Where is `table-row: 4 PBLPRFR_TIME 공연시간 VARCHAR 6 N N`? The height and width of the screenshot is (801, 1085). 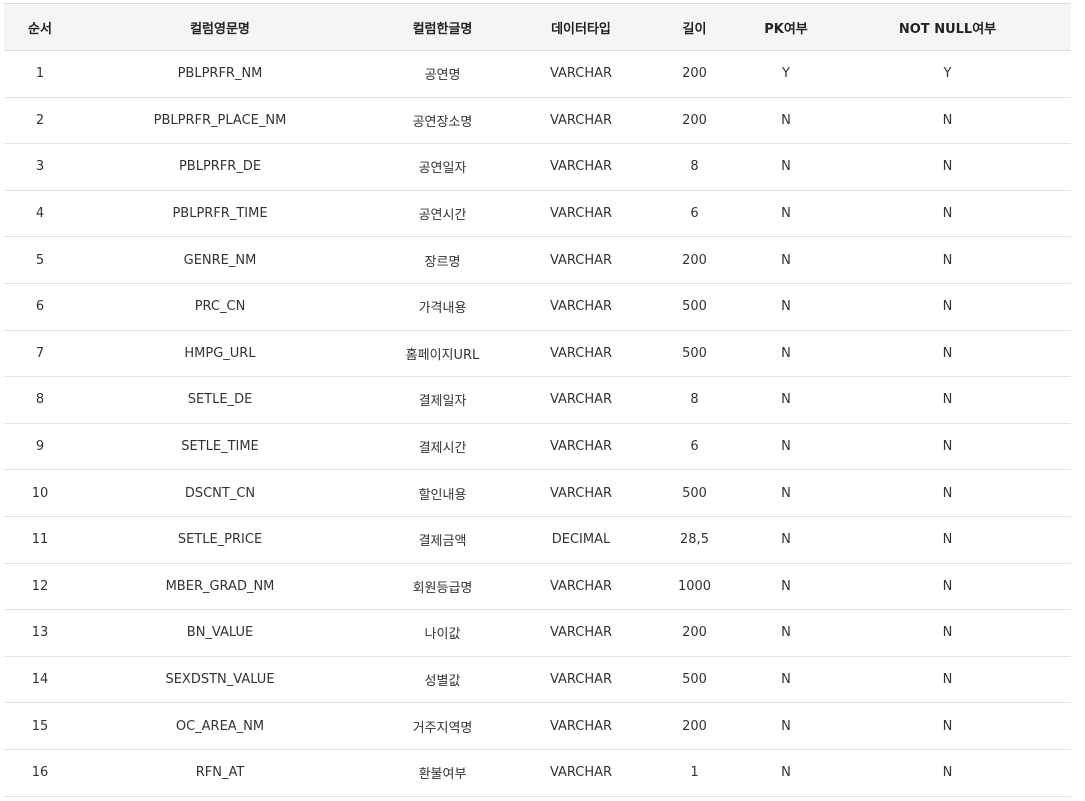 table-row: 4 PBLPRFR_TIME 공연시간 VARCHAR 6 N N is located at coordinates (537, 214).